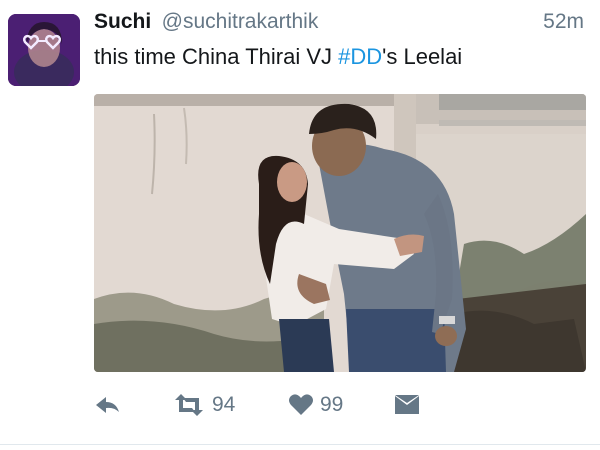 This screenshot has width=600, height=450. Describe the element at coordinates (315, 405) in the screenshot. I see `like-button: 99` at that location.